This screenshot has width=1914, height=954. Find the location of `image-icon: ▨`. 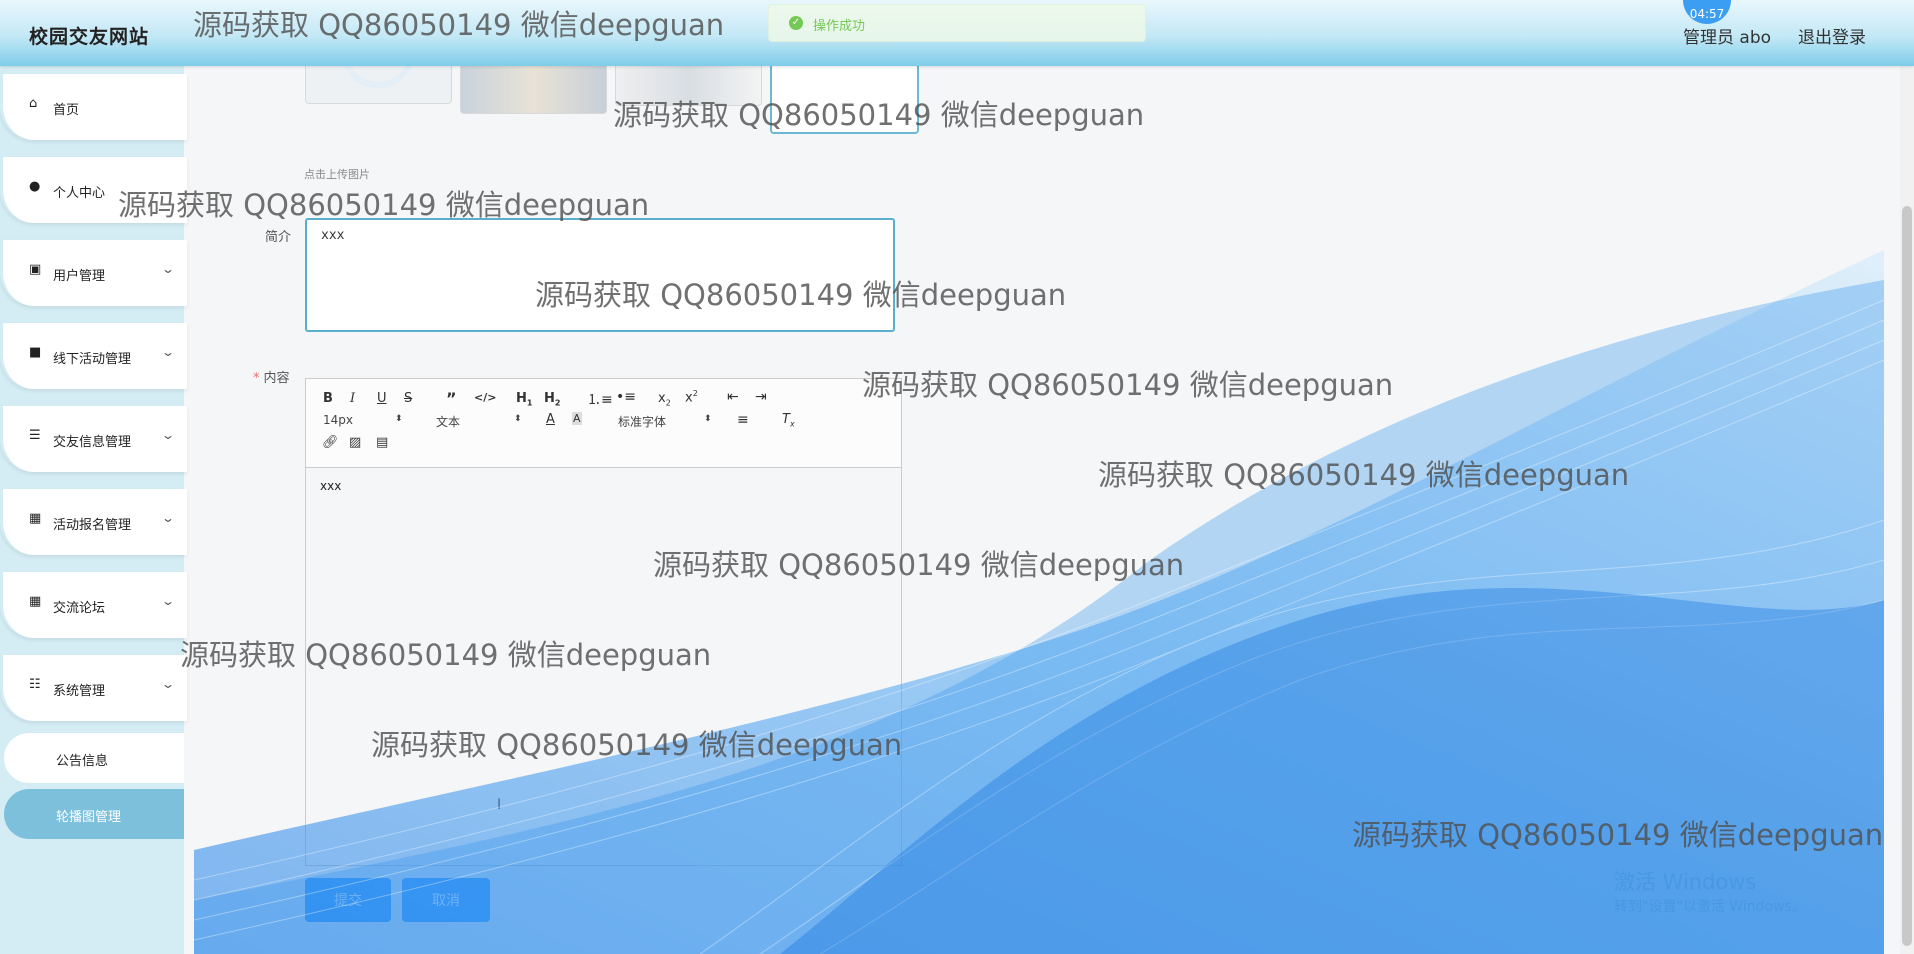

image-icon: ▨ is located at coordinates (355, 442).